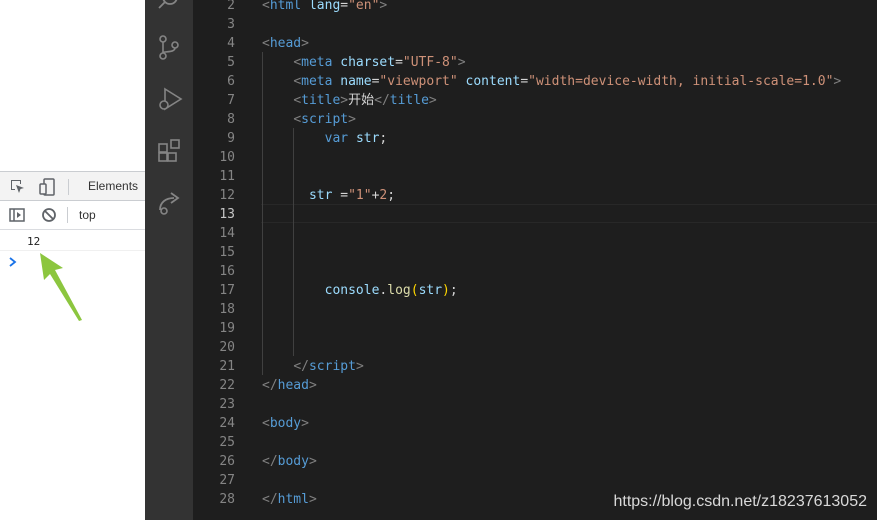 Image resolution: width=877 pixels, height=520 pixels. I want to click on remote-icon, so click(170, 203).